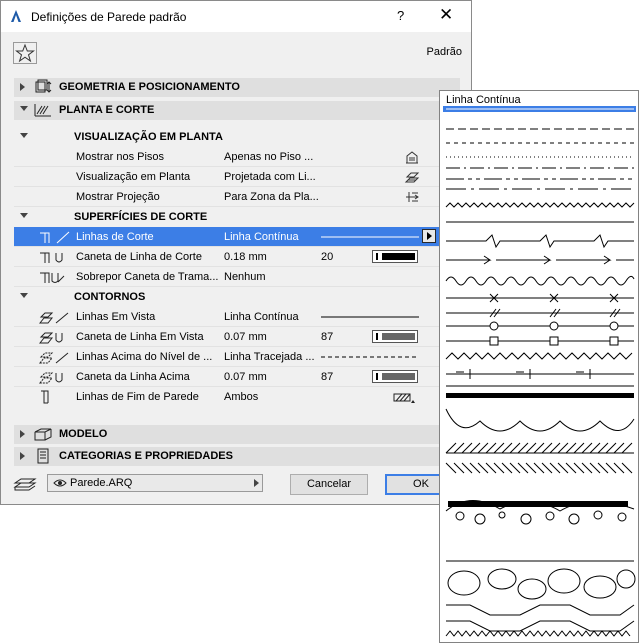 This screenshot has height=643, width=641. I want to click on cancel-button: Cancelar, so click(329, 484).